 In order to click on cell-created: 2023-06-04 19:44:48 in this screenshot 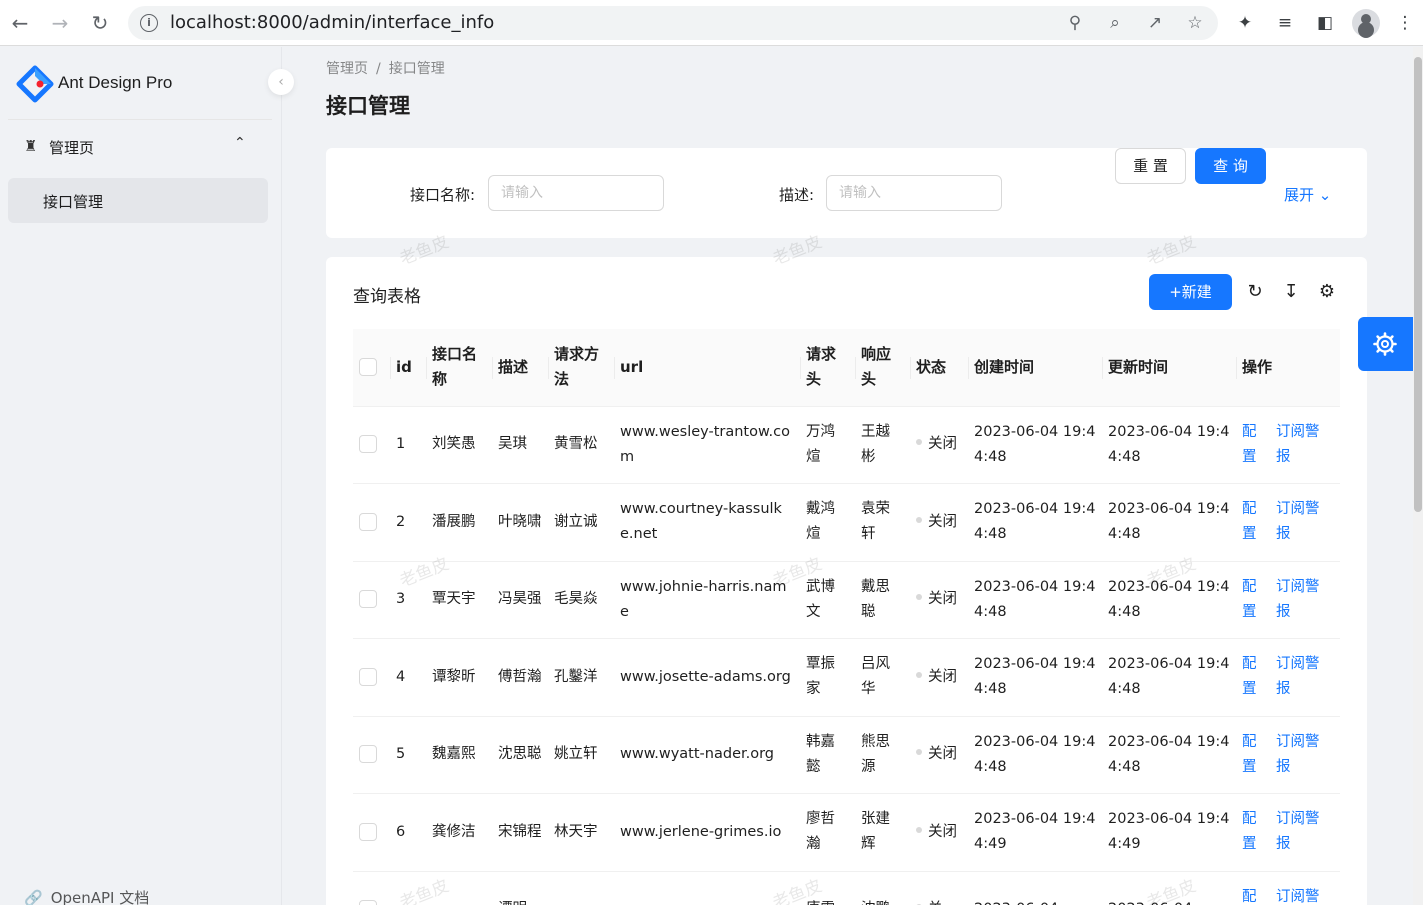, I will do `click(1035, 755)`.